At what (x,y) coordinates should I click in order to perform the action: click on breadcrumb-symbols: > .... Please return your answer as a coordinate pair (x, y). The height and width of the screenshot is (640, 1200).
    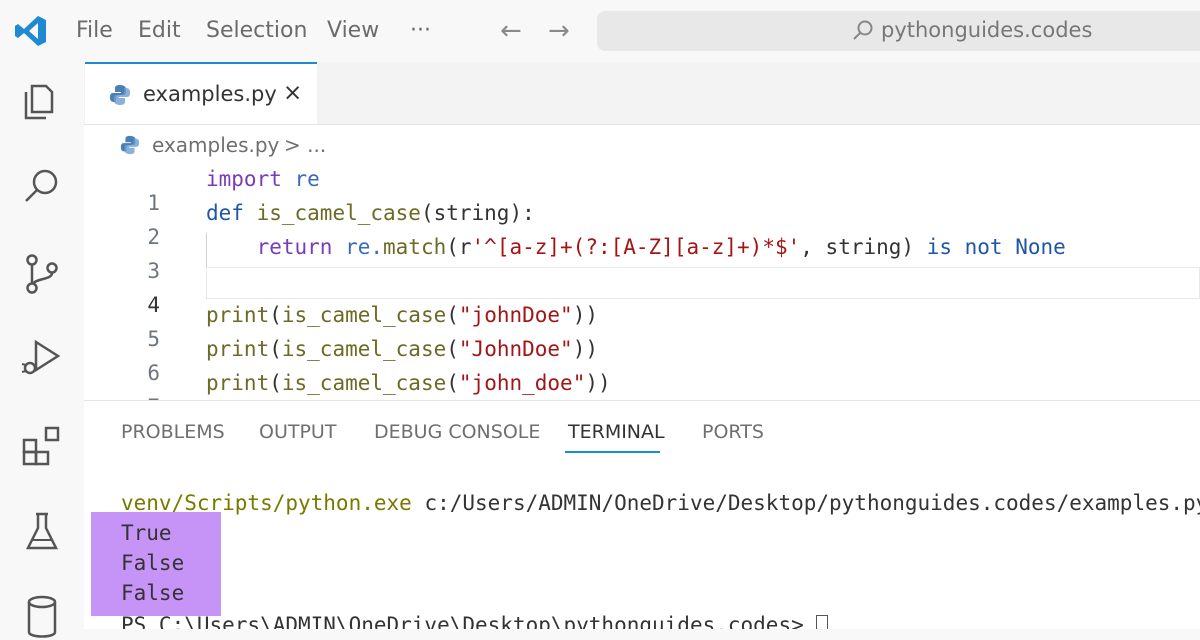
    Looking at the image, I should click on (305, 145).